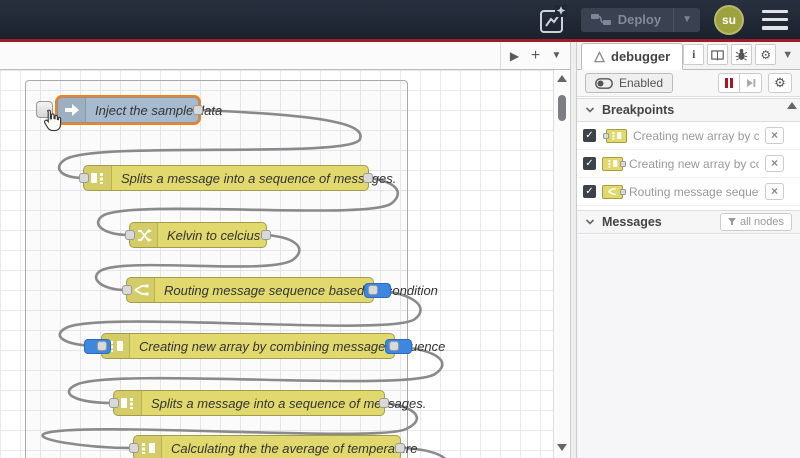  What do you see at coordinates (606, 136) in the screenshot?
I see `mini-input-port` at bounding box center [606, 136].